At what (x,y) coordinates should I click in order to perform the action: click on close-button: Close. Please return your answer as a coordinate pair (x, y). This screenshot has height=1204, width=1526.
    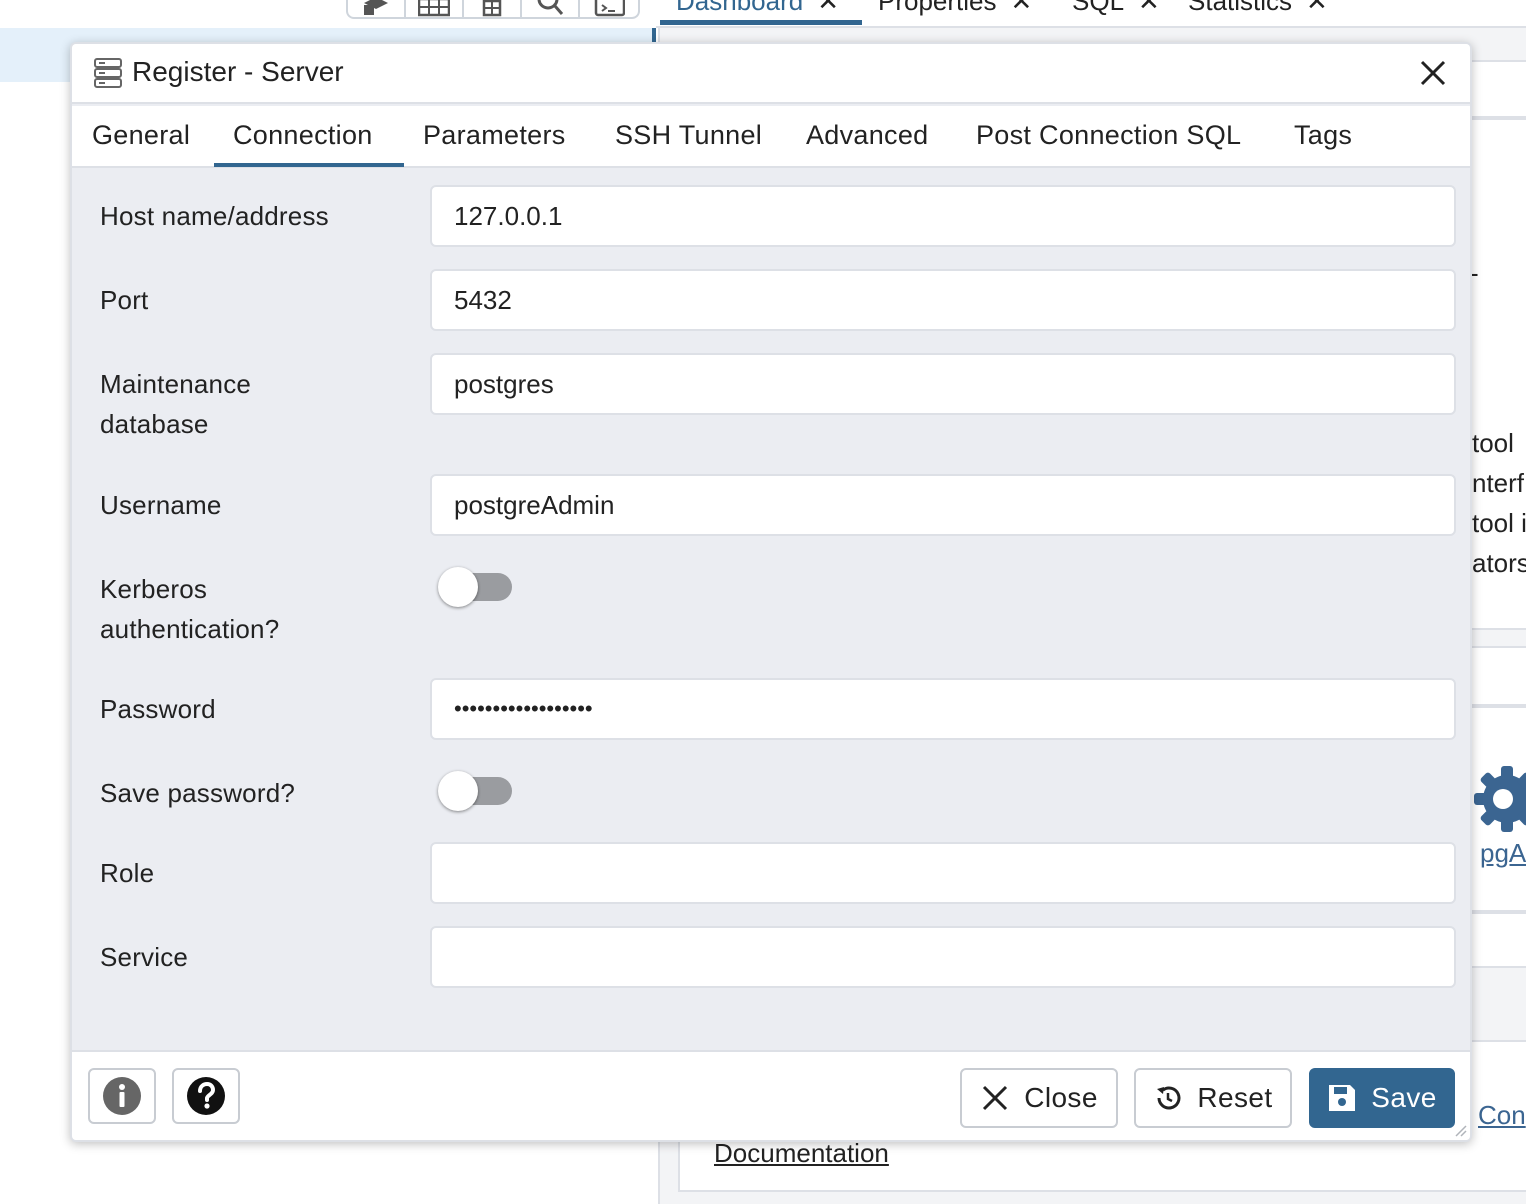
    Looking at the image, I should click on (1039, 1098).